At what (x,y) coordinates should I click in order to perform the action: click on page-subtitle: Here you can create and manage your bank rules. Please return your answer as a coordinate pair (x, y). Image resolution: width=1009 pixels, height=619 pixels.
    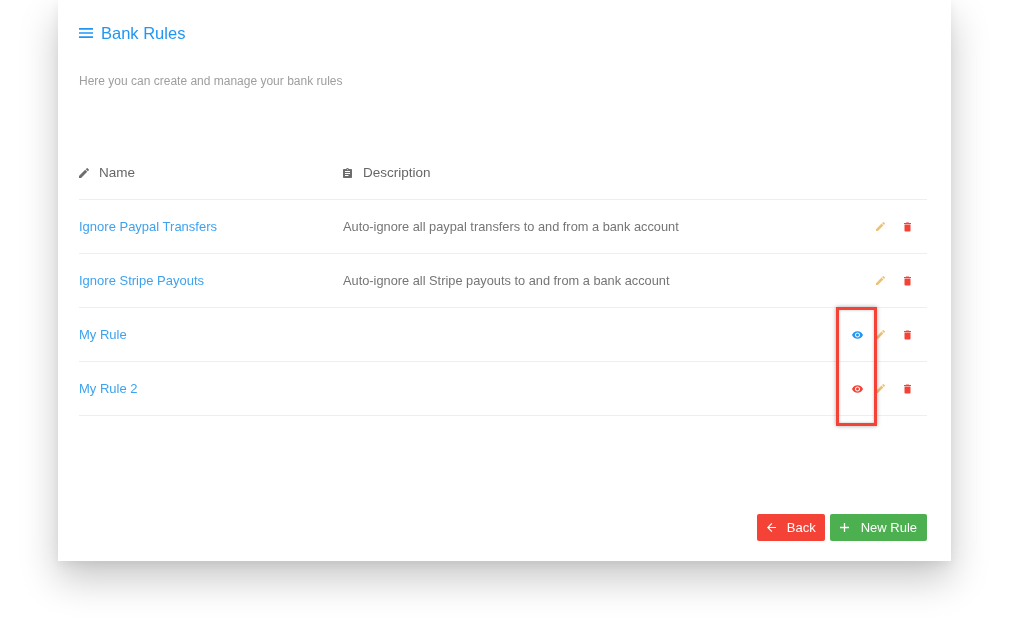
    Looking at the image, I should click on (211, 81).